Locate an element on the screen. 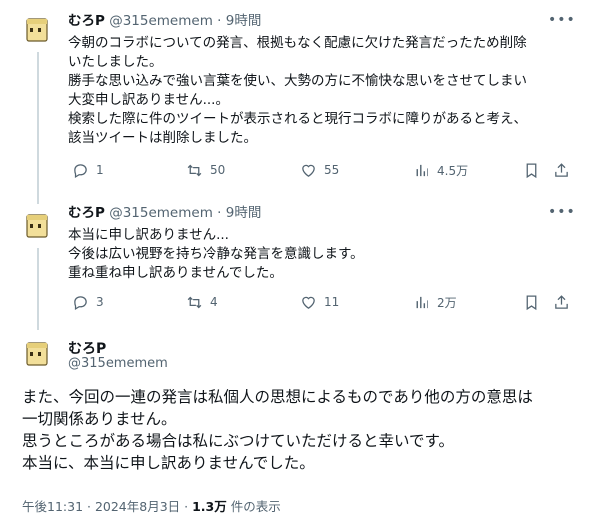  tweet-meta: 午後11:31 · 2024年8月3日 · 1.3万 件の表示 is located at coordinates (151, 505).